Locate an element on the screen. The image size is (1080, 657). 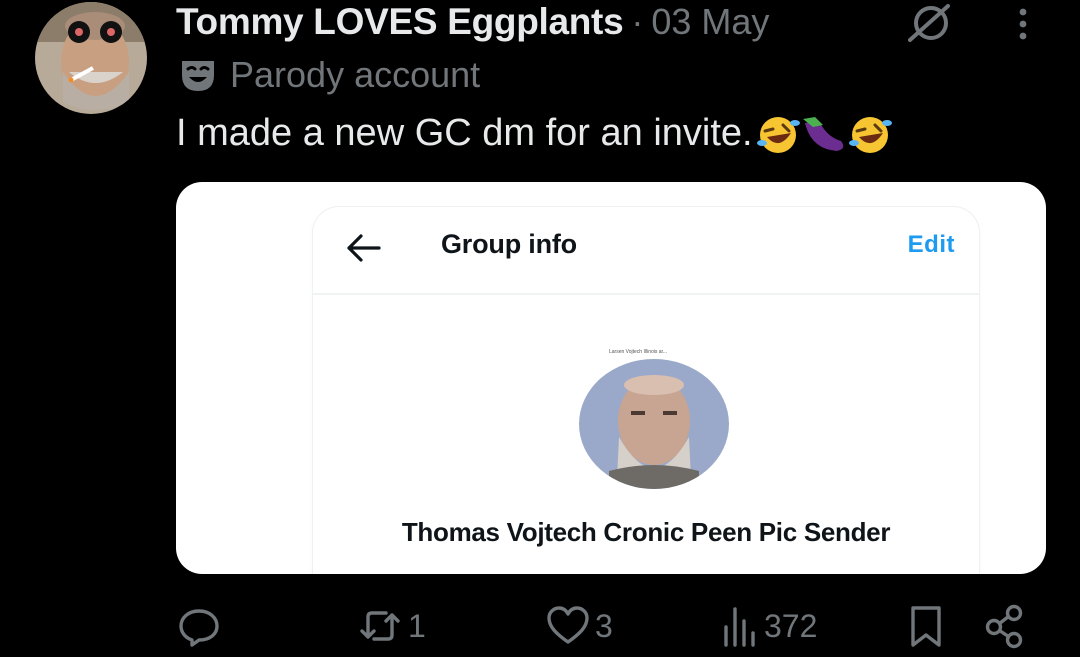
share-icon is located at coordinates (1004, 626).